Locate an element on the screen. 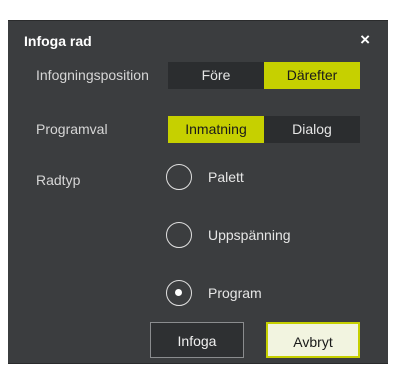  insert-position-label: Infogningsposition is located at coordinates (92, 75).